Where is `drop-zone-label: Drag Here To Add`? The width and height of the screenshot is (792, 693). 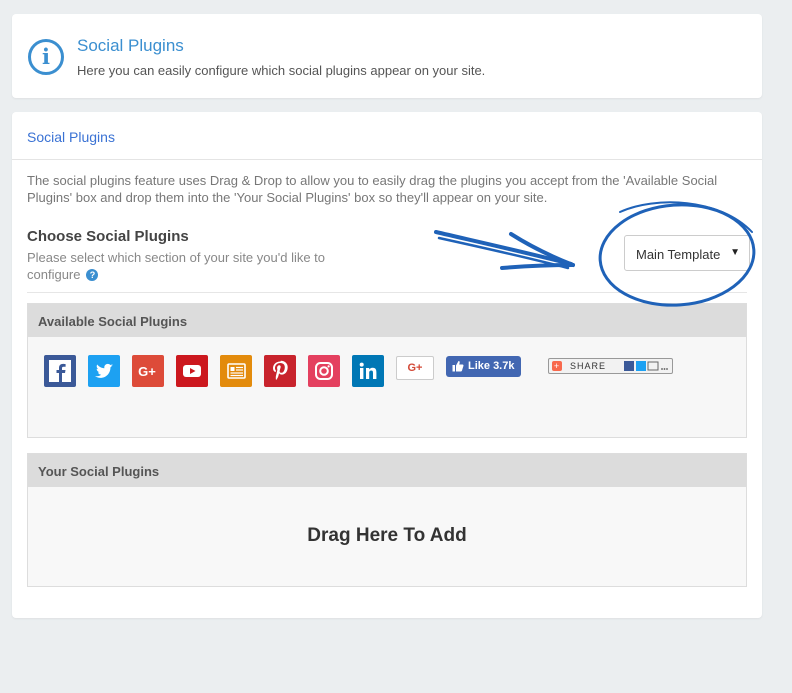 drop-zone-label: Drag Here To Add is located at coordinates (387, 535).